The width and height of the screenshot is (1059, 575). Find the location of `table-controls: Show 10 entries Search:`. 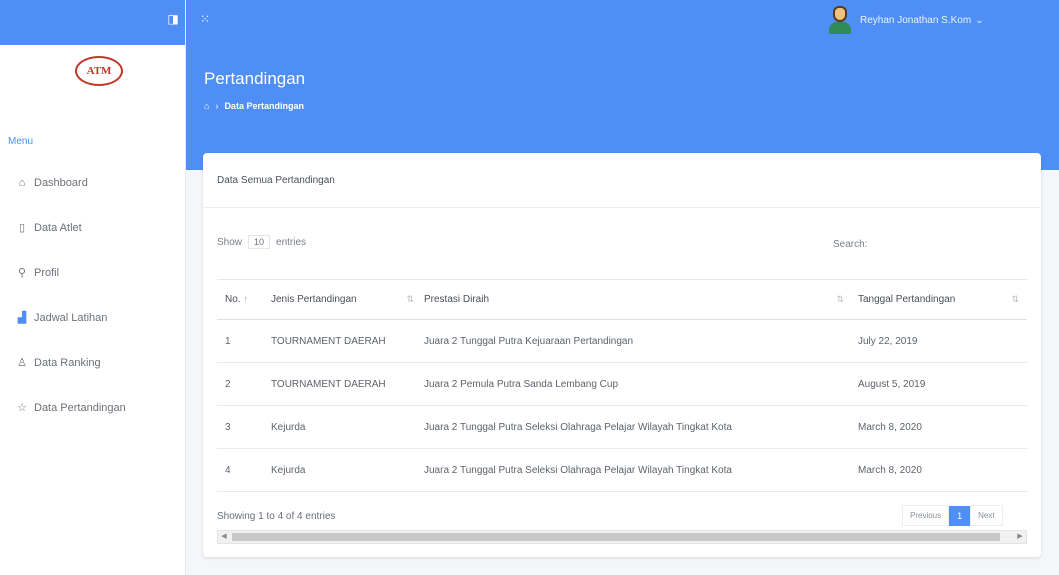

table-controls: Show 10 entries Search: is located at coordinates (625, 245).